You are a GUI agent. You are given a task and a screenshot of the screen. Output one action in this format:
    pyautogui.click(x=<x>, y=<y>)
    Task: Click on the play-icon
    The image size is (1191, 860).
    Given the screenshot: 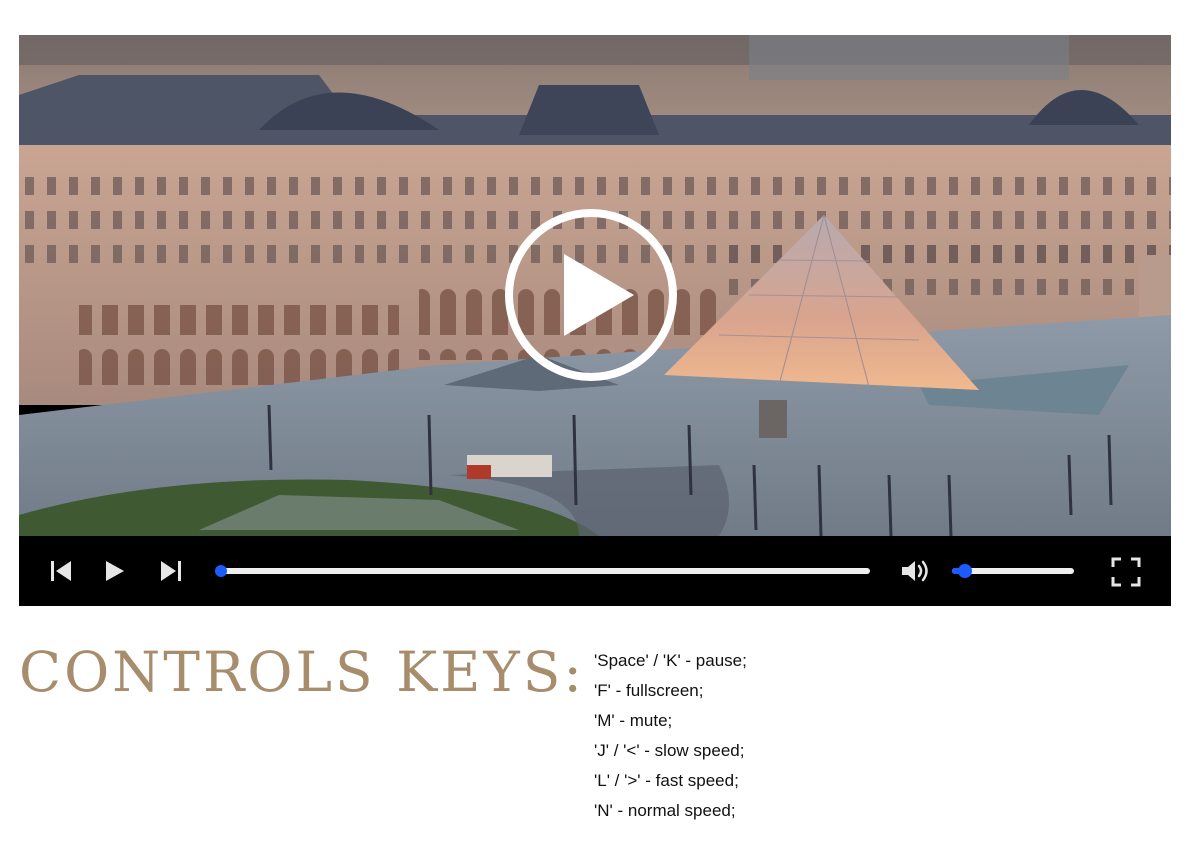 What is the action you would take?
    pyautogui.click(x=115, y=571)
    